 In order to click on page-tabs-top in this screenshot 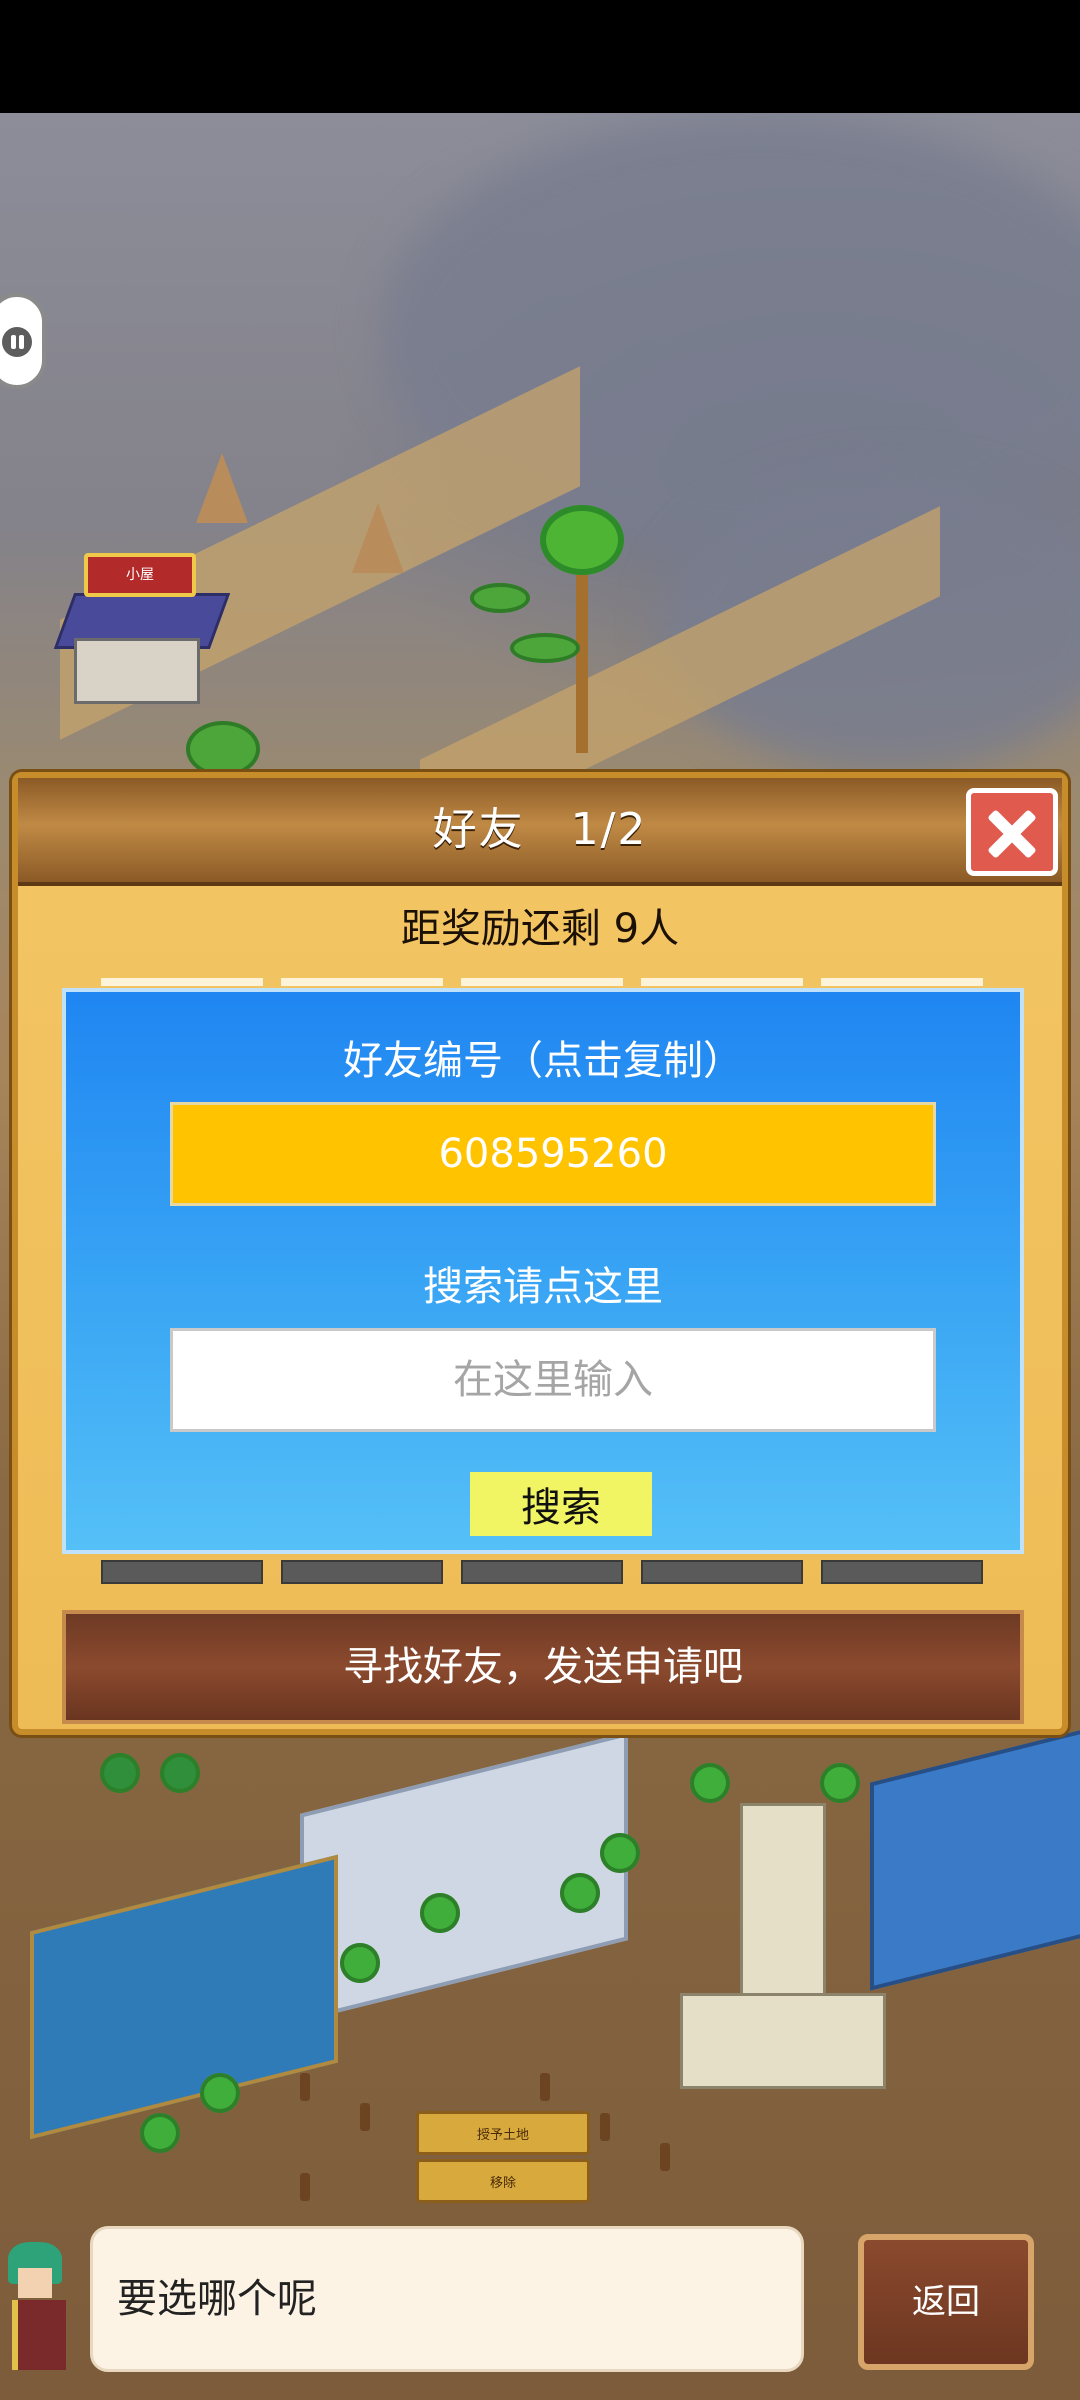, I will do `click(542, 982)`.